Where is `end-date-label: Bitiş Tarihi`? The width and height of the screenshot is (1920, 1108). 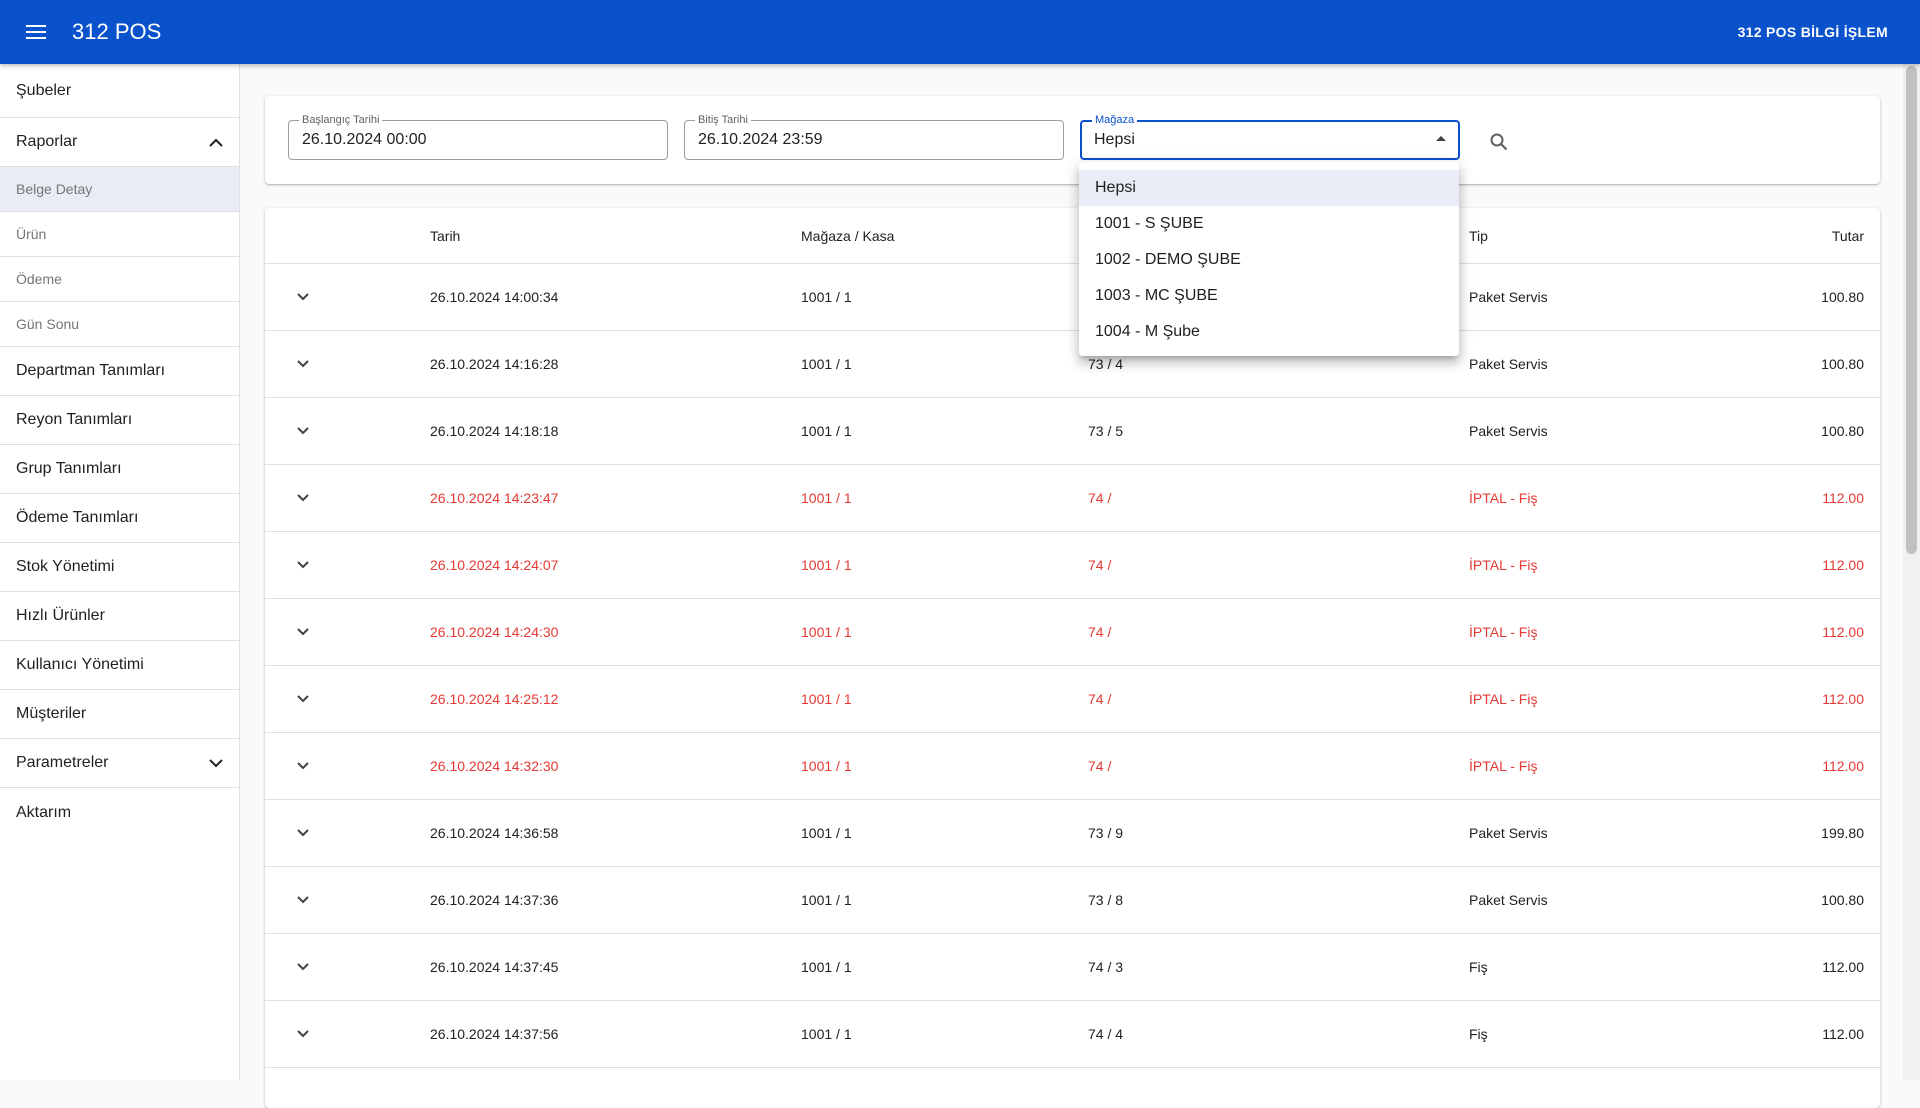 end-date-label: Bitiş Tarihi is located at coordinates (723, 120).